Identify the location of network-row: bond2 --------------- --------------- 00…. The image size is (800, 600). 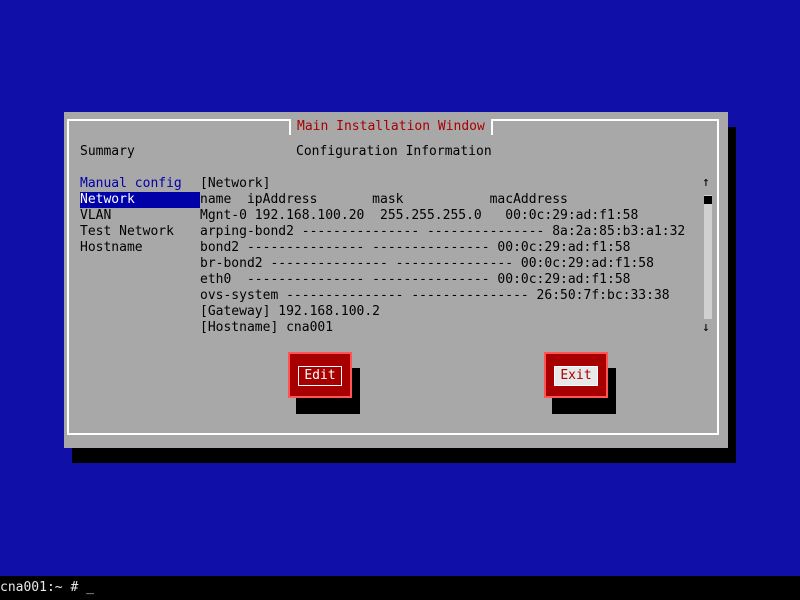
(415, 247).